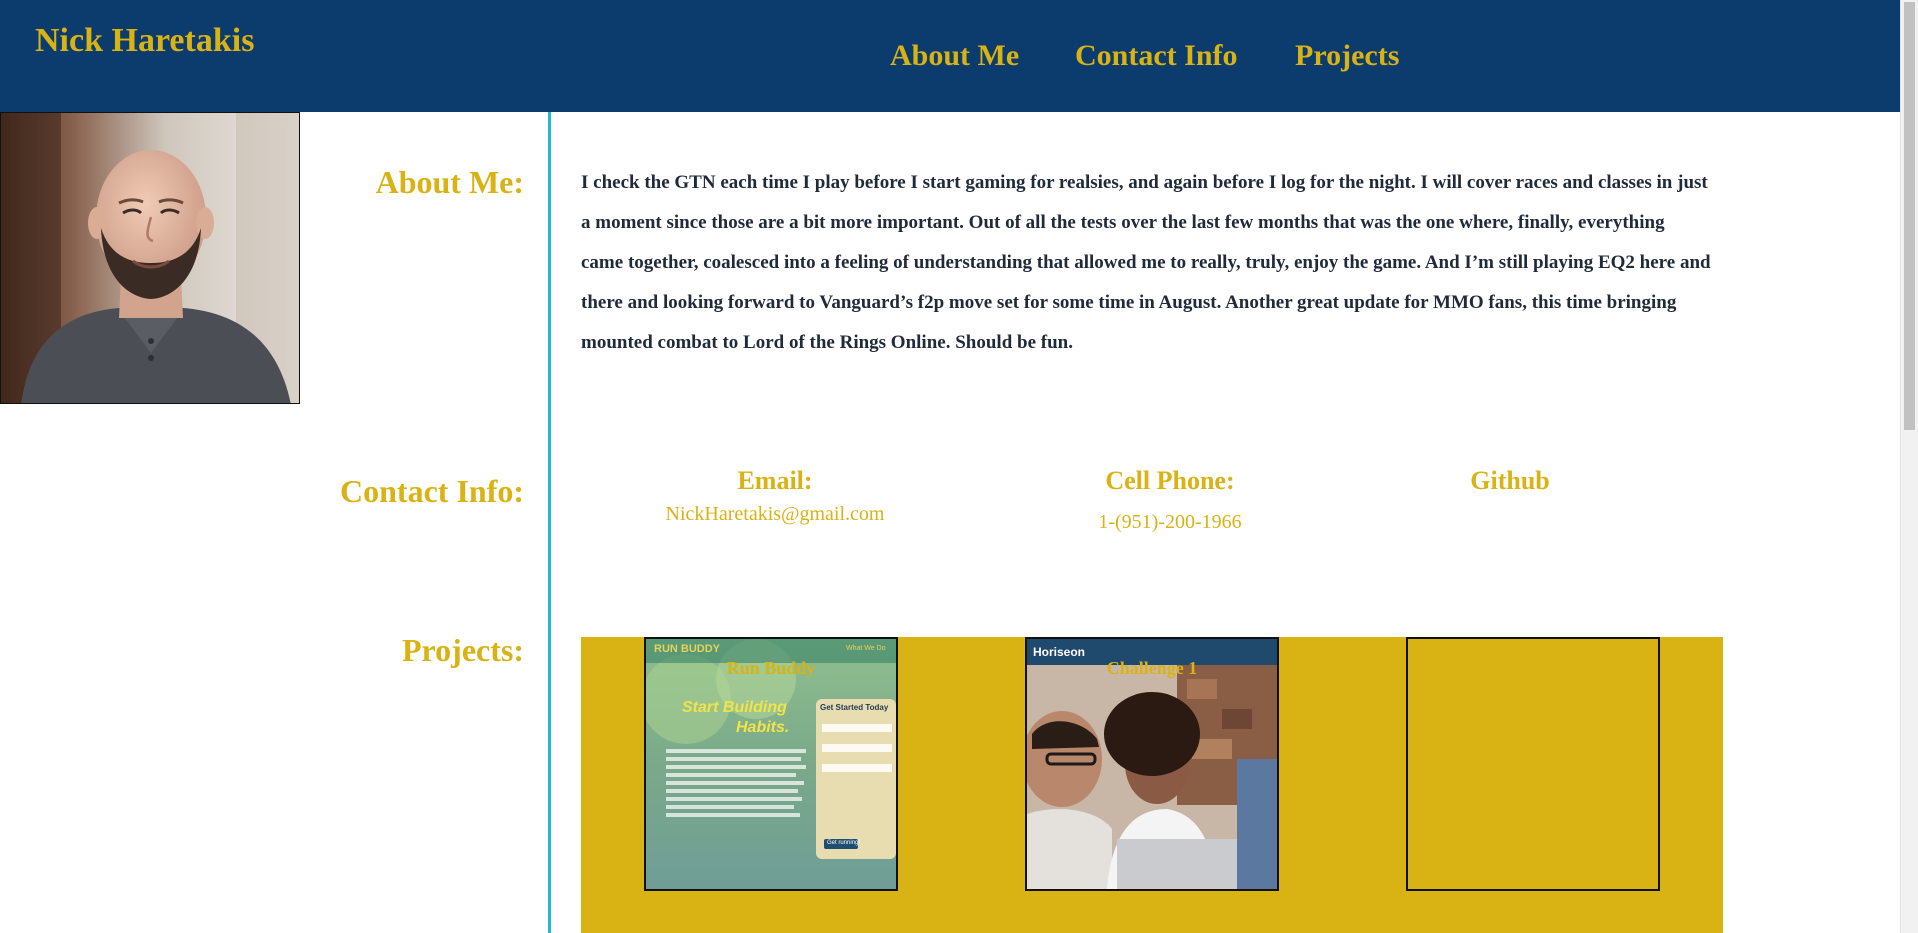  I want to click on phone-block: Cell Phone: 1-(951)-200-1966, so click(1170, 500).